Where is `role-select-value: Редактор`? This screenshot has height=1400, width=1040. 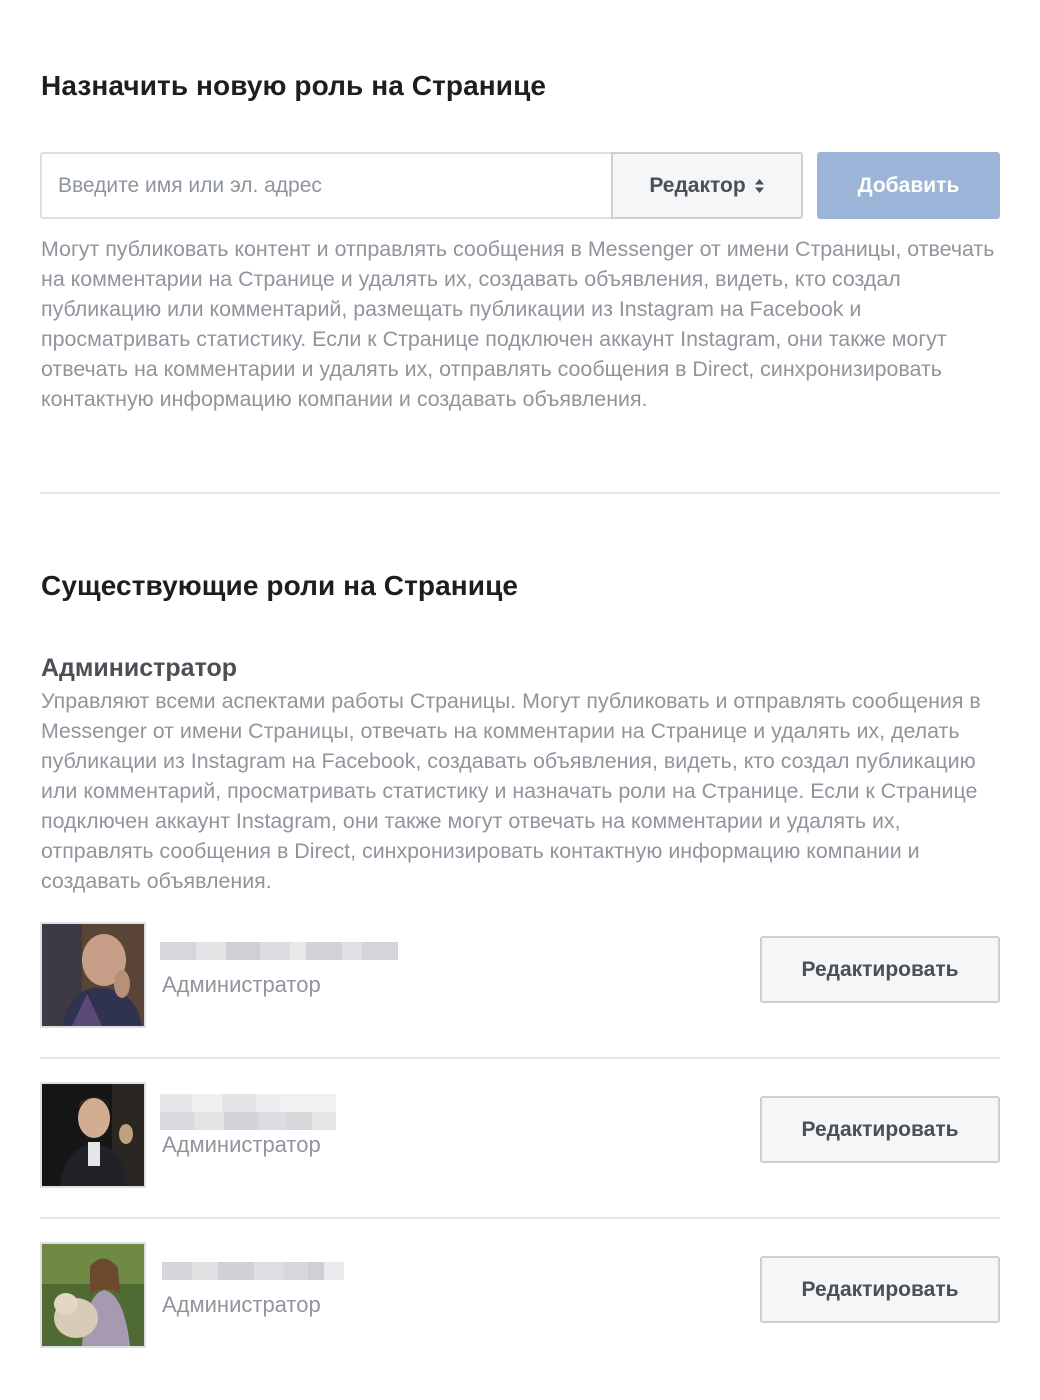
role-select-value: Редактор is located at coordinates (697, 185).